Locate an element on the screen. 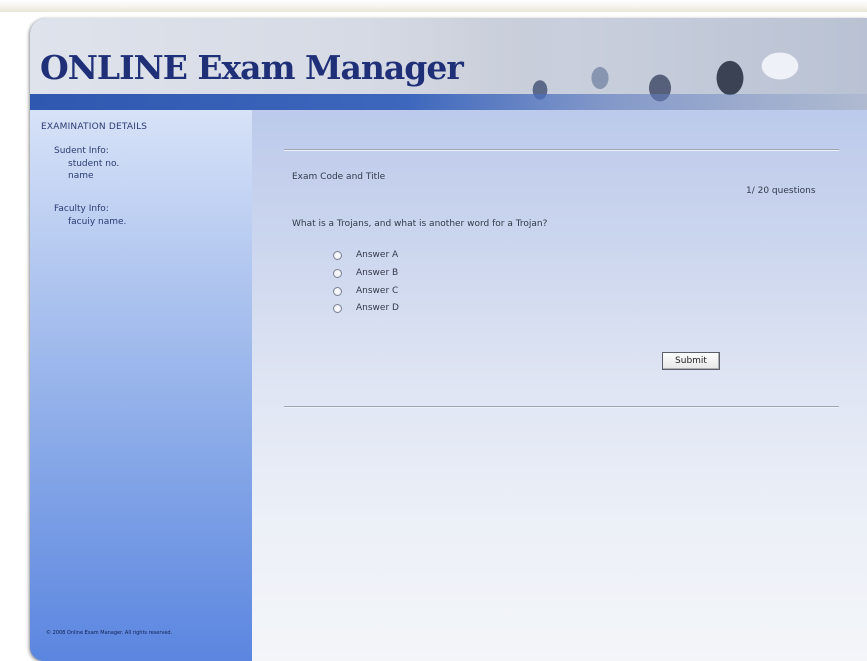 The width and height of the screenshot is (867, 661). faculty-info-label: Faculty Info: is located at coordinates (81, 209).